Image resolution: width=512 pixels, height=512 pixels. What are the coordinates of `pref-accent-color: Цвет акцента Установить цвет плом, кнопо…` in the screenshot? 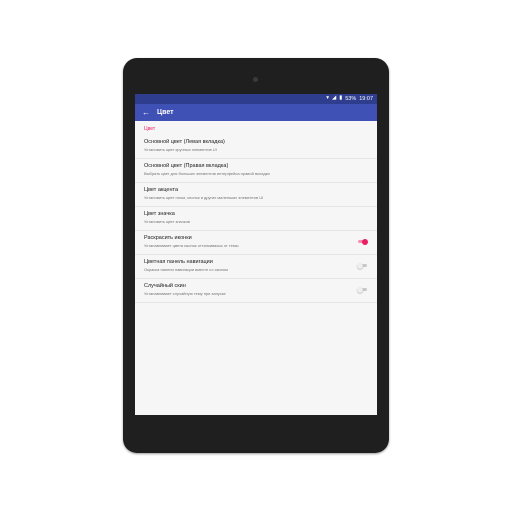 It's located at (256, 195).